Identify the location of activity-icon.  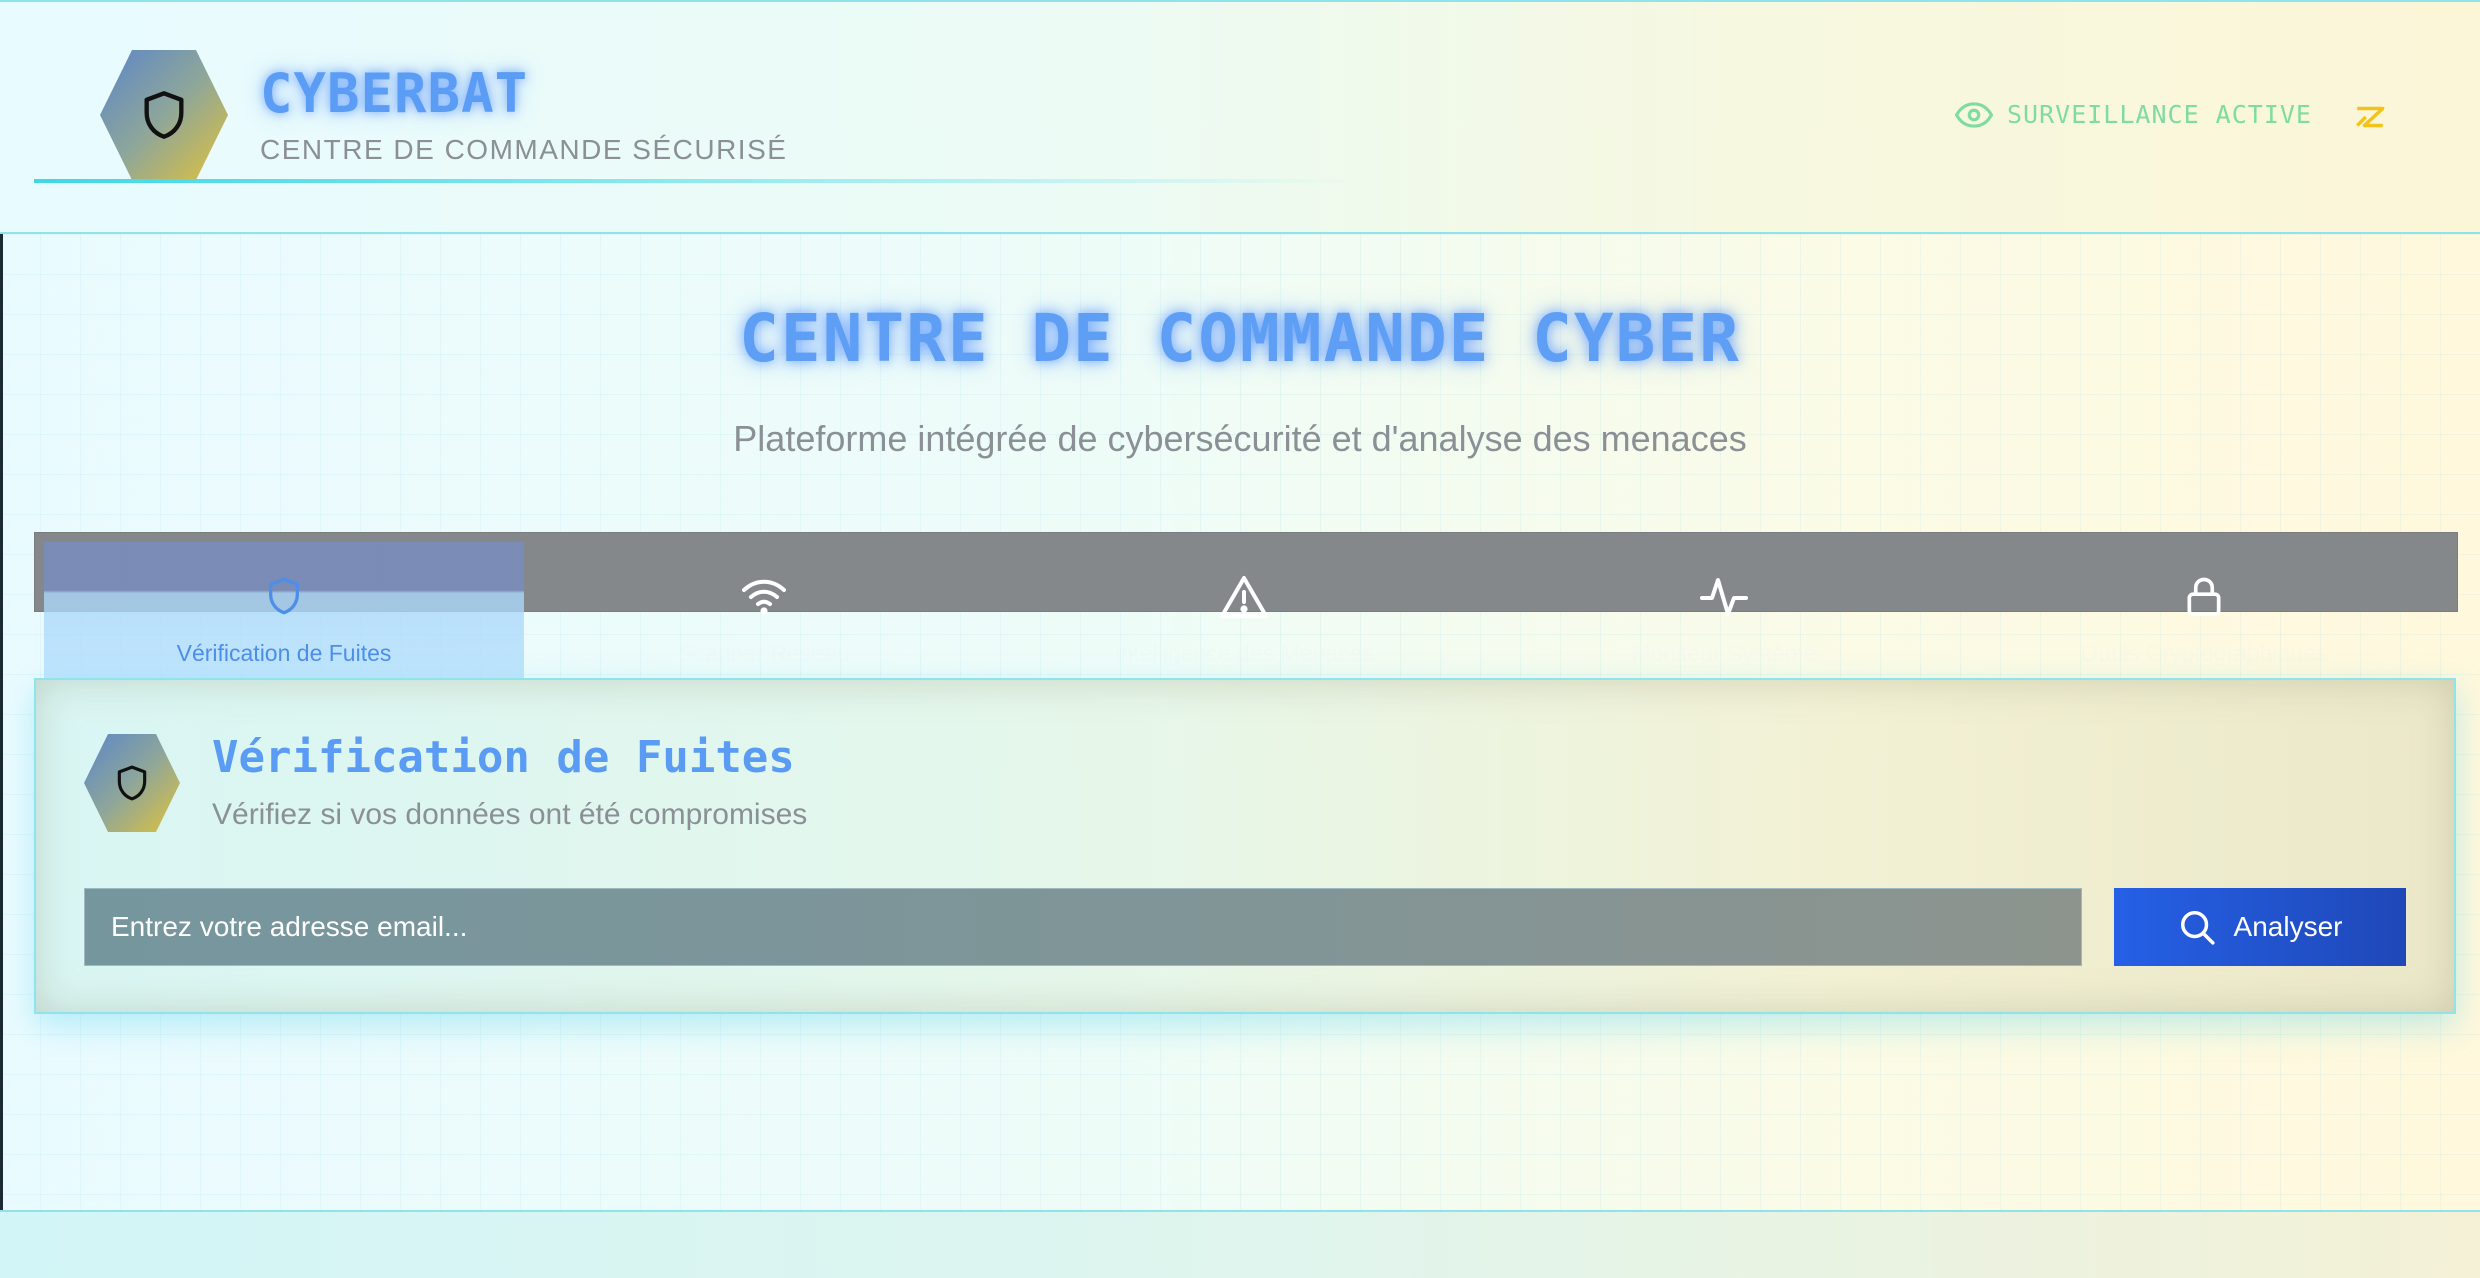
(1724, 597).